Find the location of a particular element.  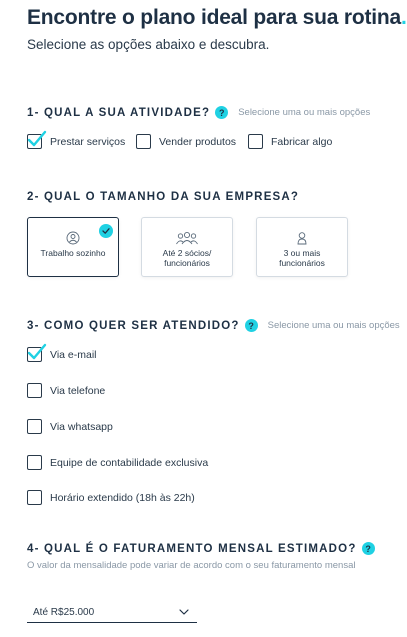

checkbox-label: Equipe de contabilidade exclusiva is located at coordinates (129, 462).